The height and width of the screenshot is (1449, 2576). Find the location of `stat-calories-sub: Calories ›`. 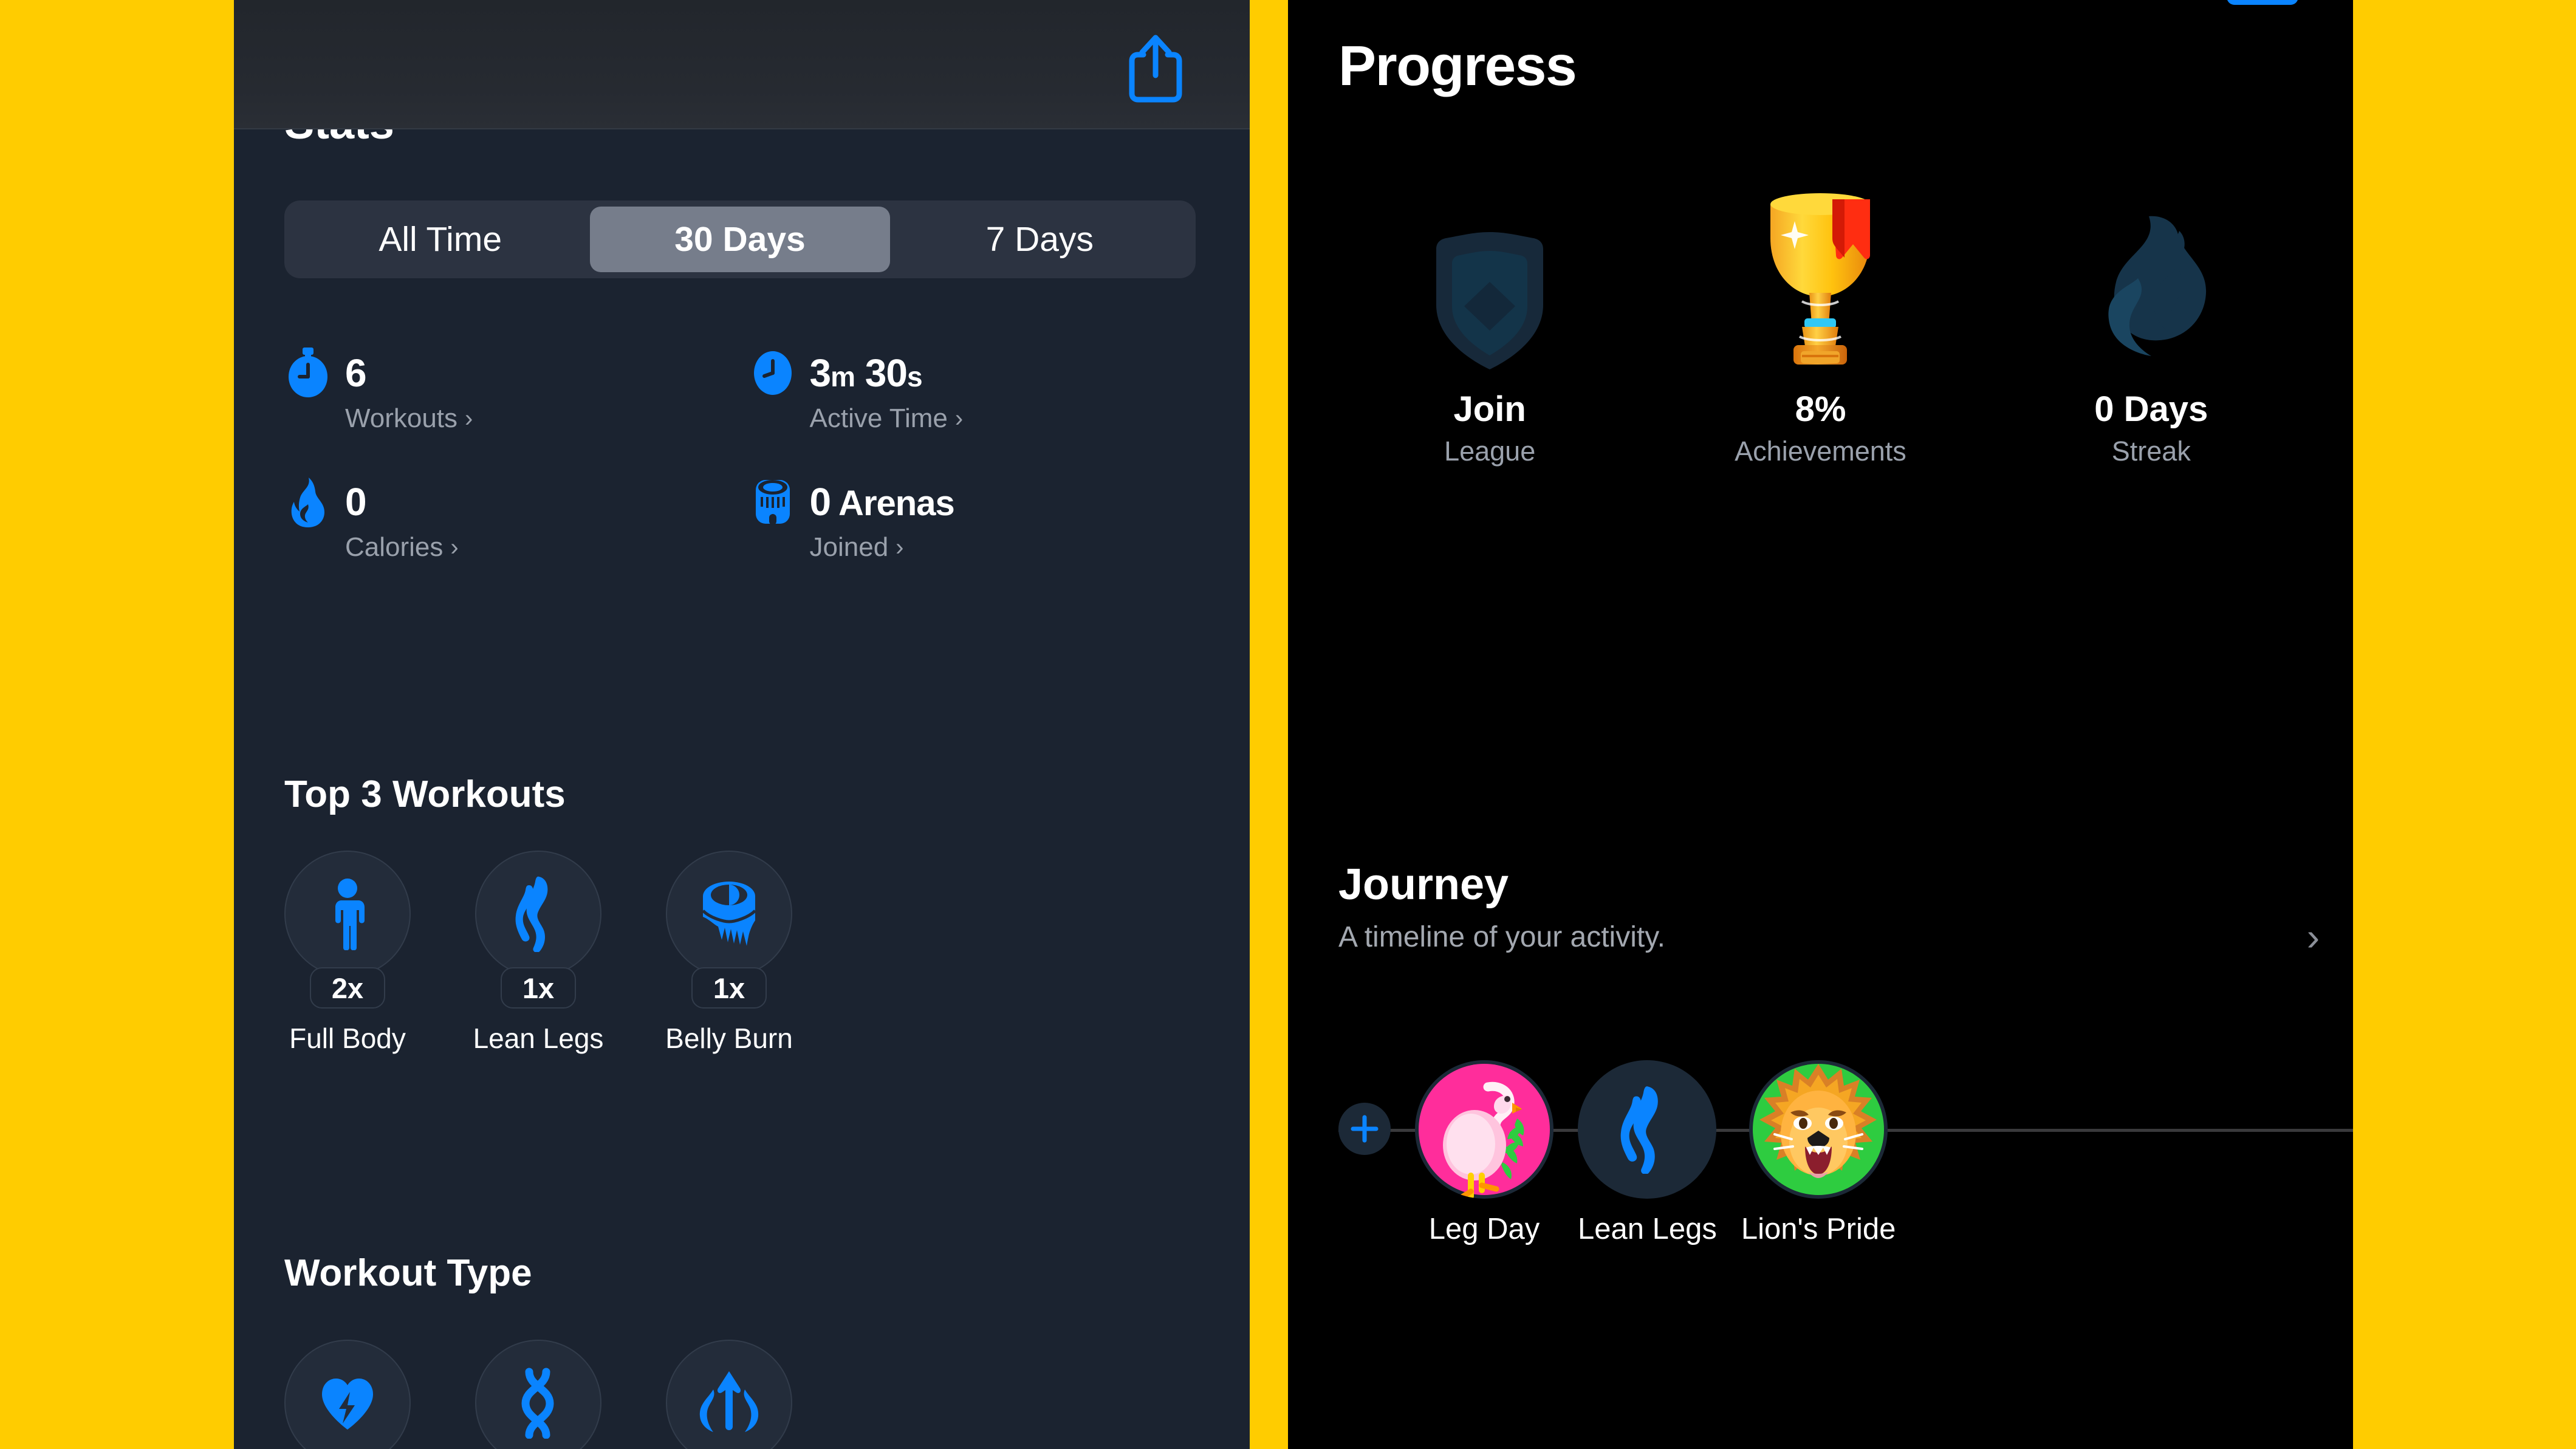

stat-calories-sub: Calories › is located at coordinates (547, 547).